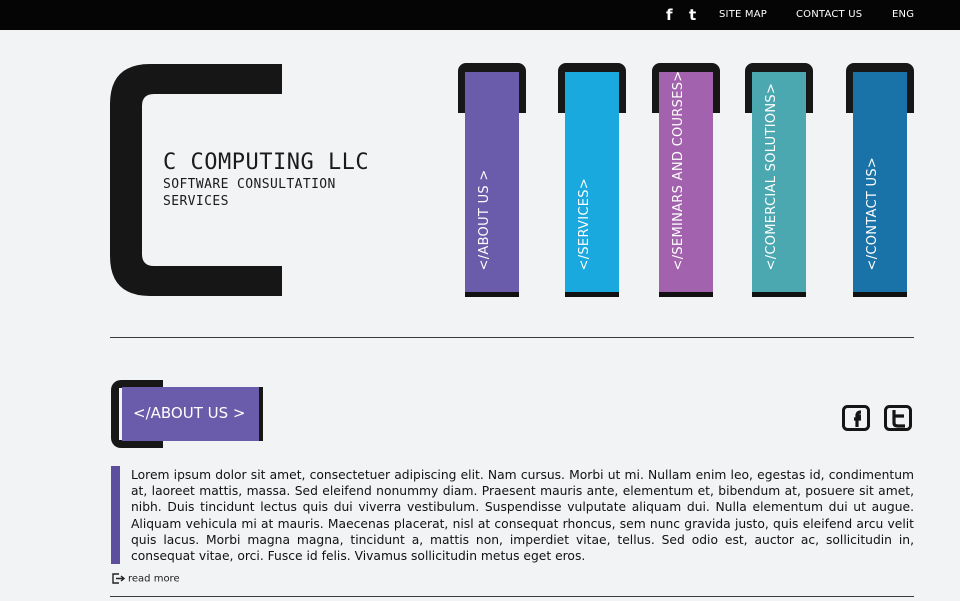 This screenshot has height=601, width=960. Describe the element at coordinates (249, 184) in the screenshot. I see `company-subtitle-1: SOFTWARE CONSULTATION` at that location.